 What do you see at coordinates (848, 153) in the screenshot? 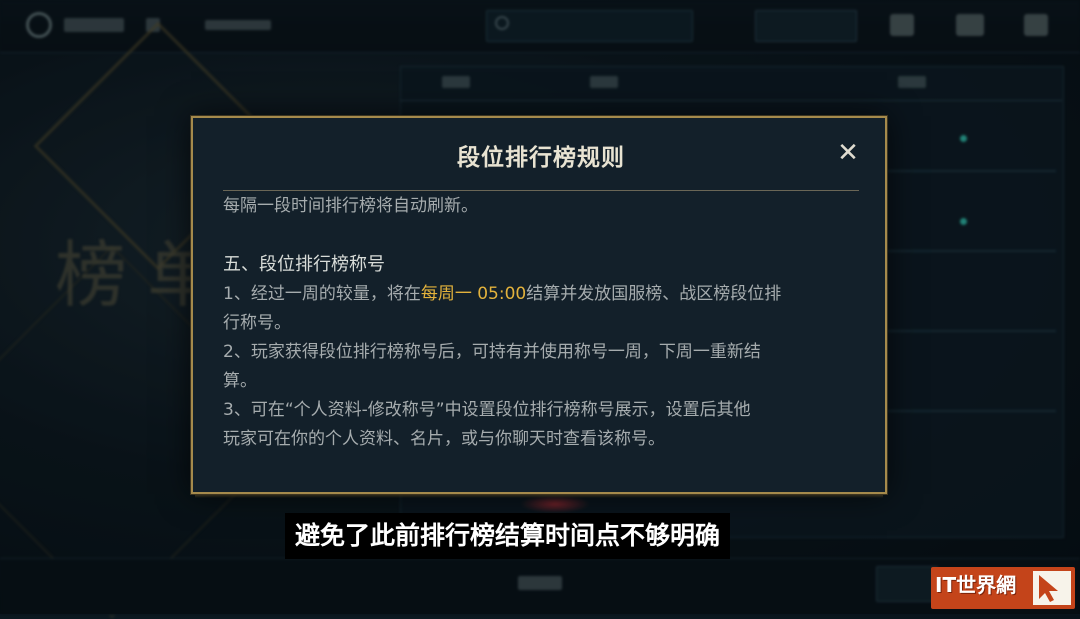
I see `close-icon: ✕` at bounding box center [848, 153].